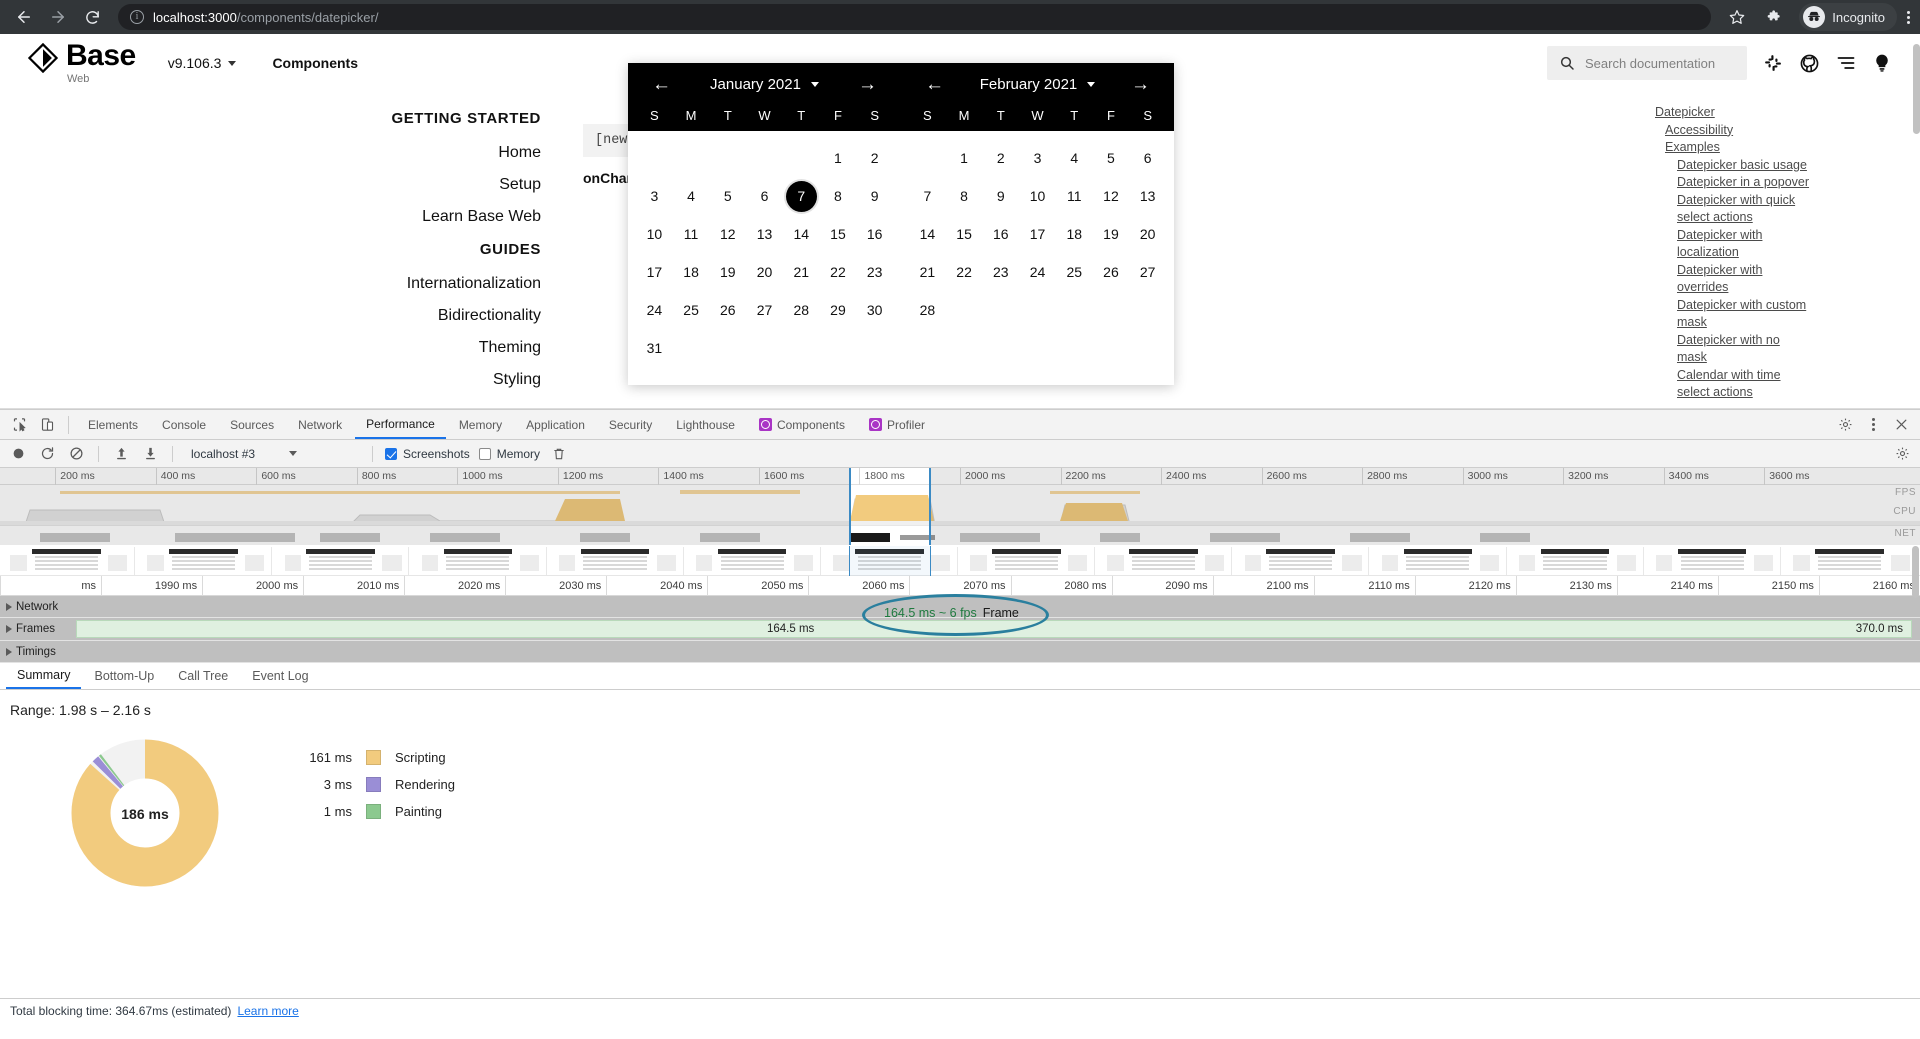 The image size is (1920, 1039). I want to click on toc-link-examples: Examples, so click(1787, 148).